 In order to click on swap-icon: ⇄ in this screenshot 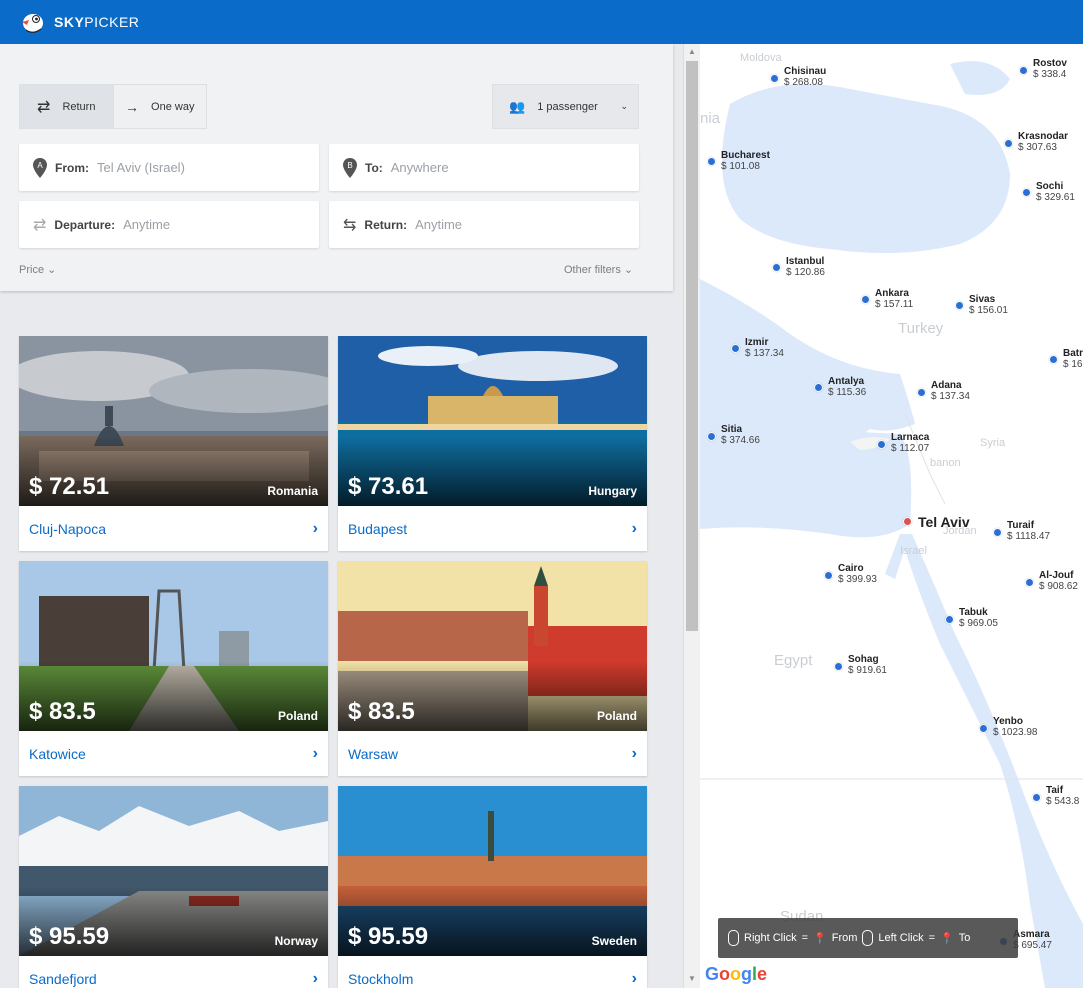, I will do `click(44, 107)`.